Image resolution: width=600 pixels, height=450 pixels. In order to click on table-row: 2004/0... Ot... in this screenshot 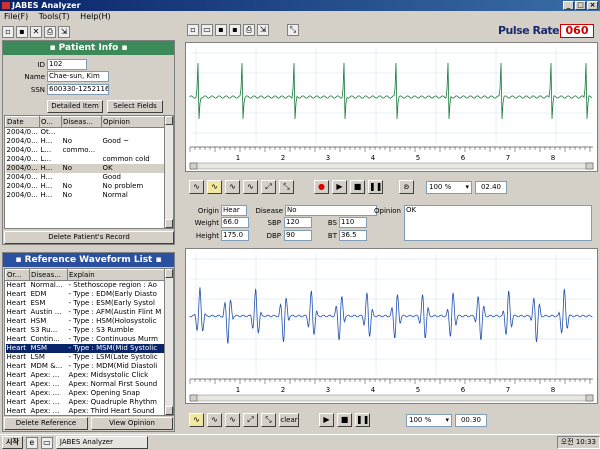, I will do `click(89, 133)`.